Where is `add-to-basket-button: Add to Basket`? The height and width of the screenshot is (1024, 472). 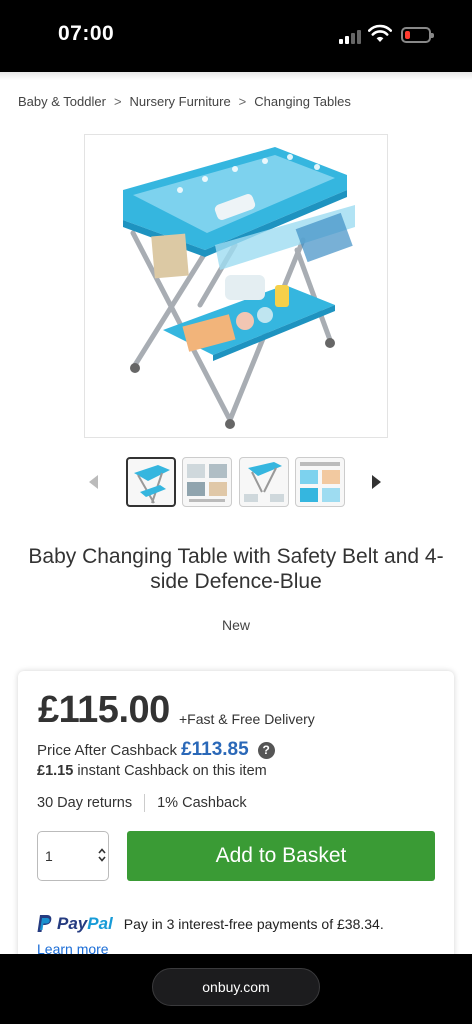 add-to-basket-button: Add to Basket is located at coordinates (281, 856).